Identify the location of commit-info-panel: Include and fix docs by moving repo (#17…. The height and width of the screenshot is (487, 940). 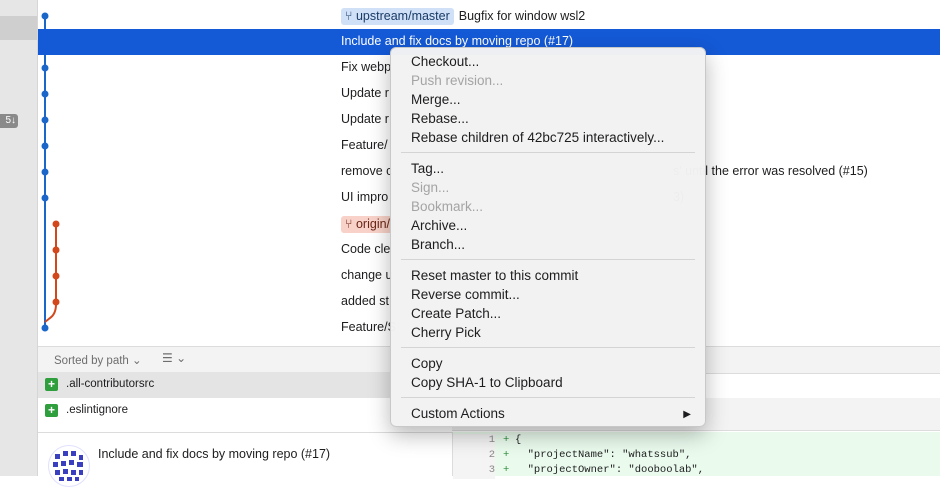
(245, 459).